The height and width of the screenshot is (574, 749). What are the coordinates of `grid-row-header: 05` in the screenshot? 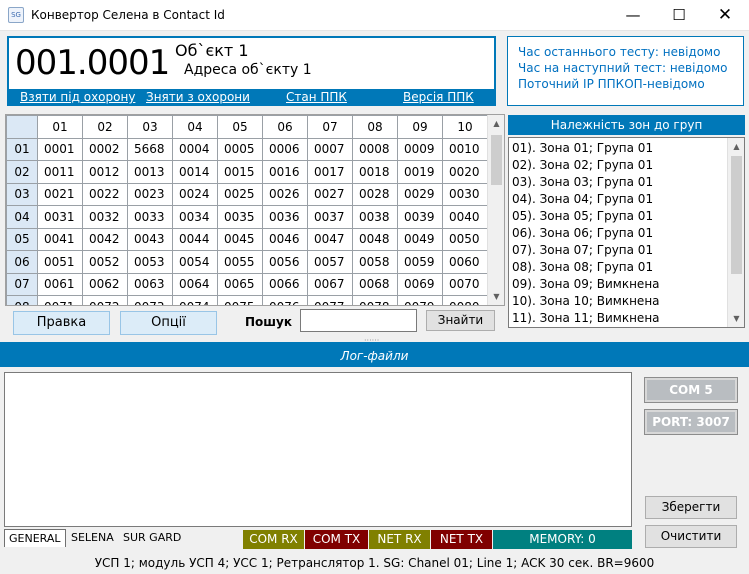 It's located at (22, 239).